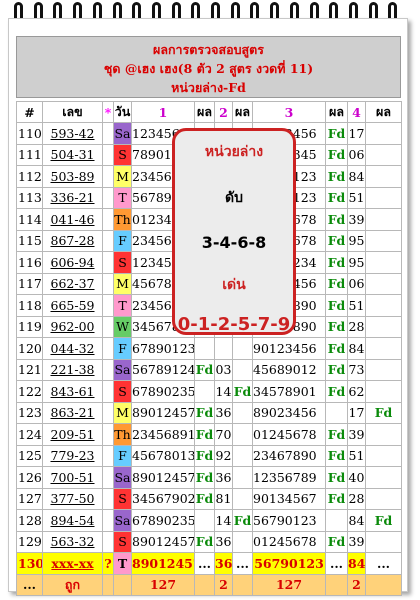  Describe the element at coordinates (72, 348) in the screenshot. I see `row-lek: 044-32` at that location.